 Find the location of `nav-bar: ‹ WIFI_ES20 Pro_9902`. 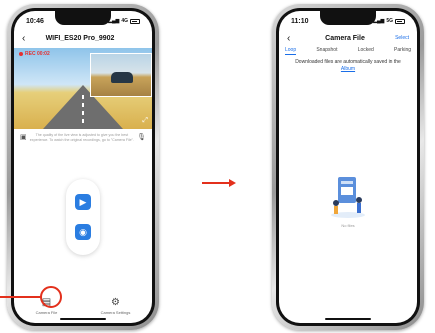

nav-bar: ‹ WIFI_ES20 Pro_9902 is located at coordinates (83, 38).